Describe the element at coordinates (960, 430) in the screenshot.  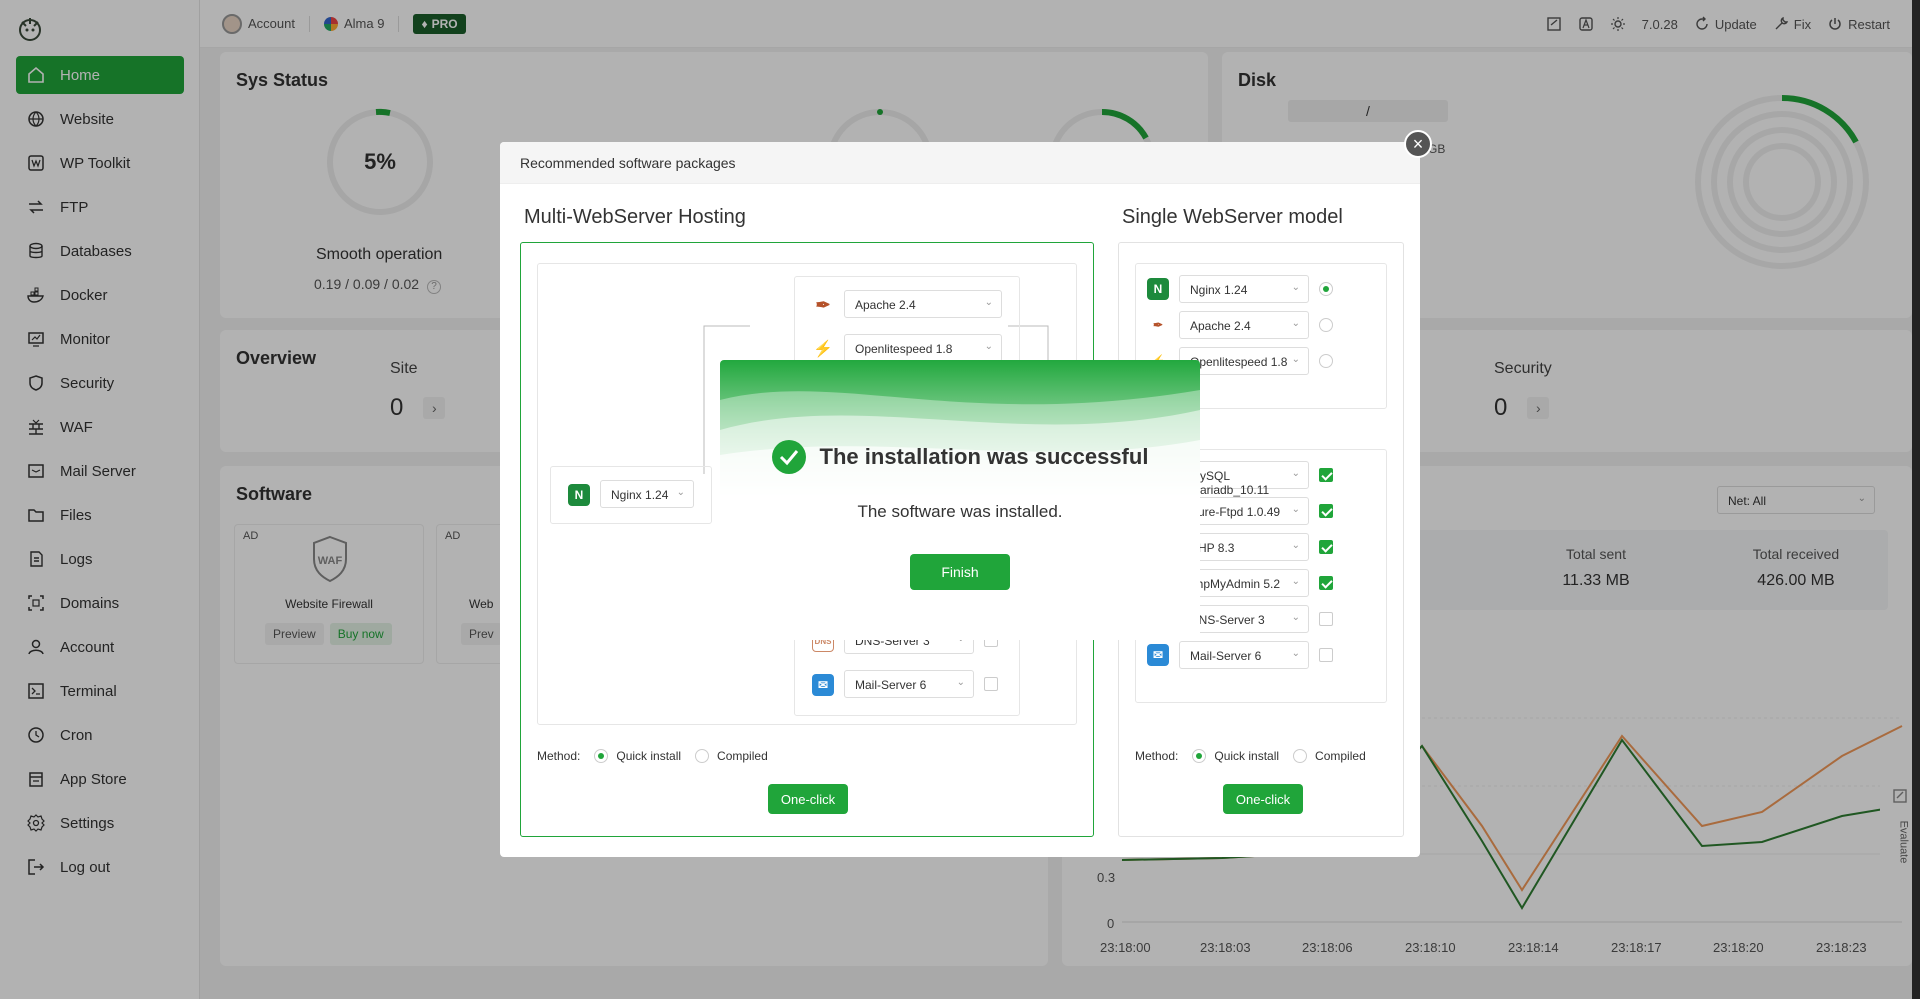
I see `success-header-waves` at that location.